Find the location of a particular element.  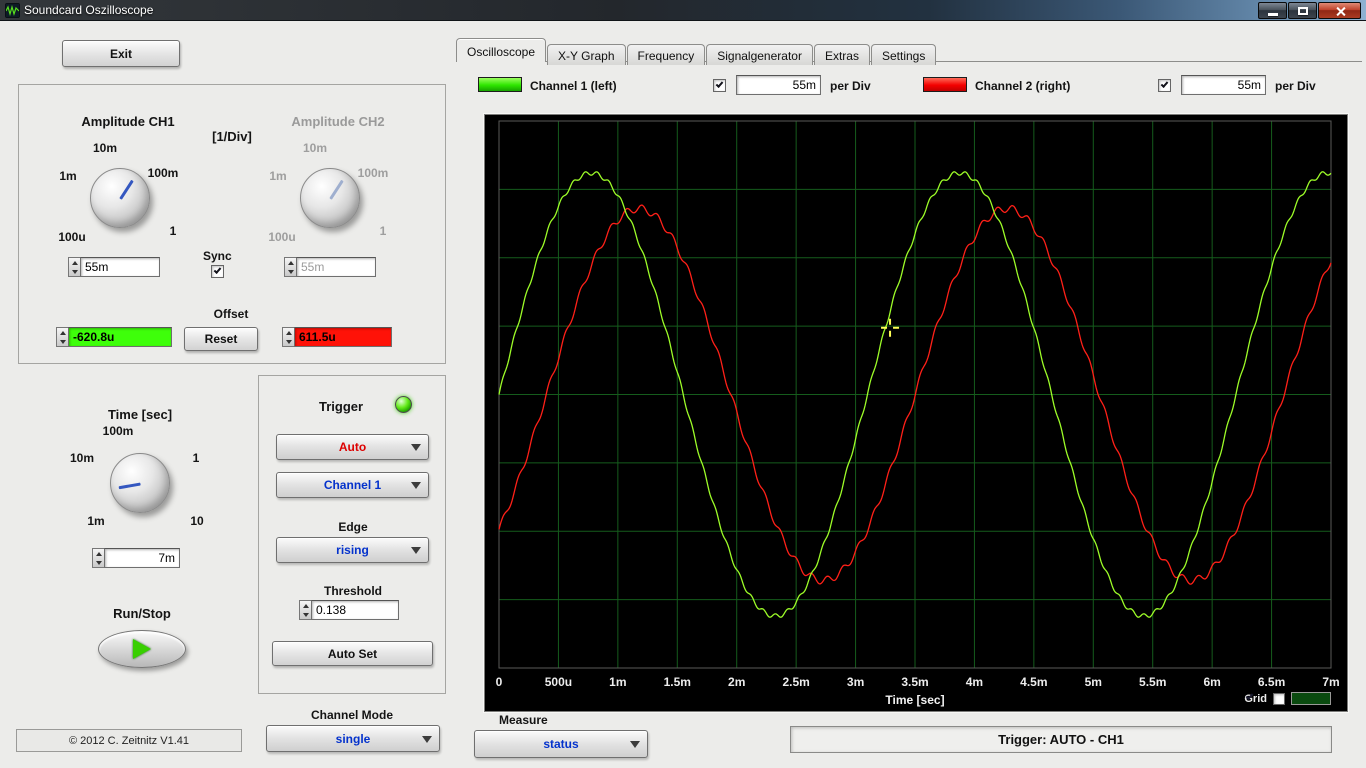

ch2-color-swatch is located at coordinates (945, 84).